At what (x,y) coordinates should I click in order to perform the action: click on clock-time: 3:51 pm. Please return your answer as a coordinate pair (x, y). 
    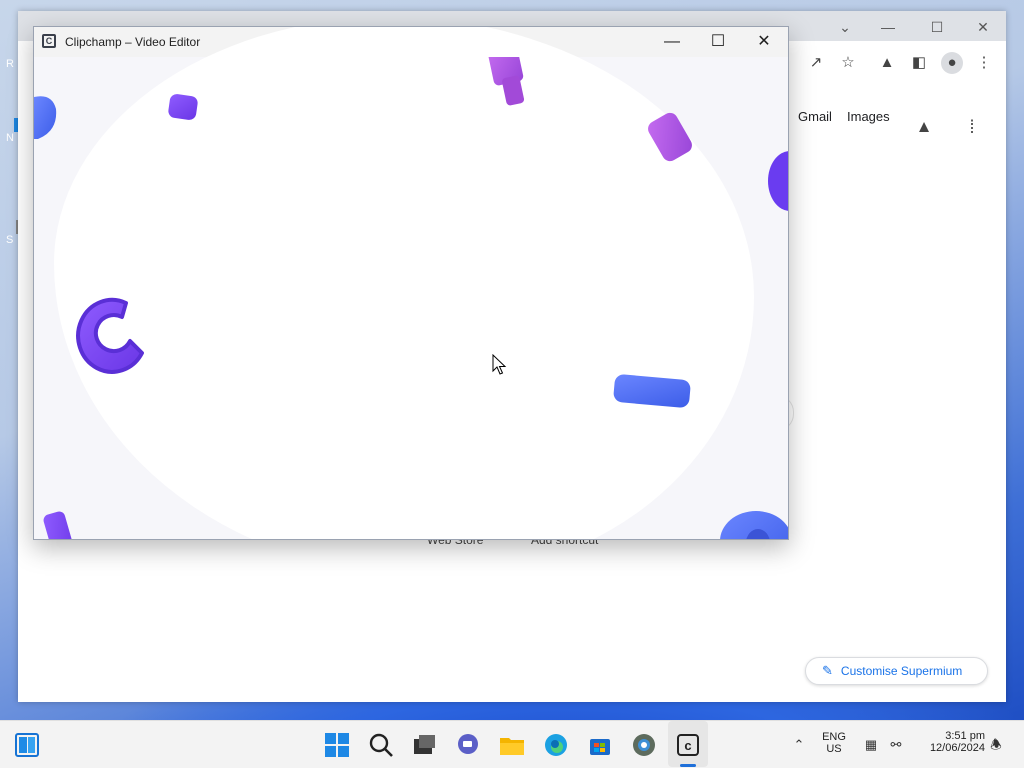
    Looking at the image, I should click on (965, 736).